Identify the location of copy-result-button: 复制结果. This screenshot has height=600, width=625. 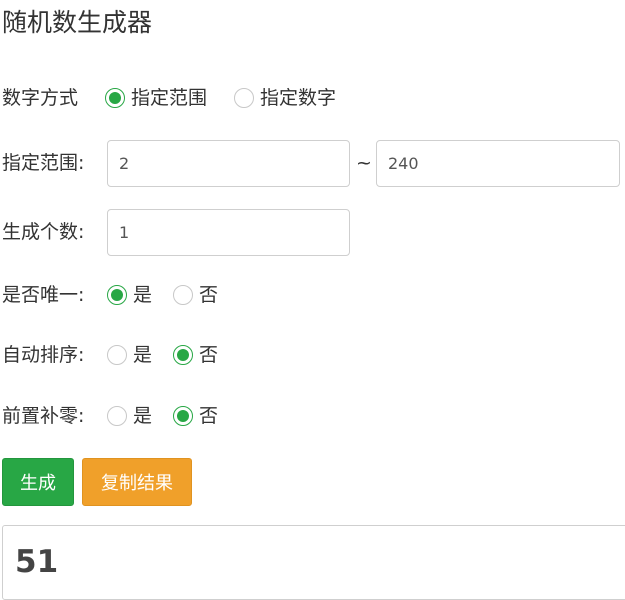
(137, 482).